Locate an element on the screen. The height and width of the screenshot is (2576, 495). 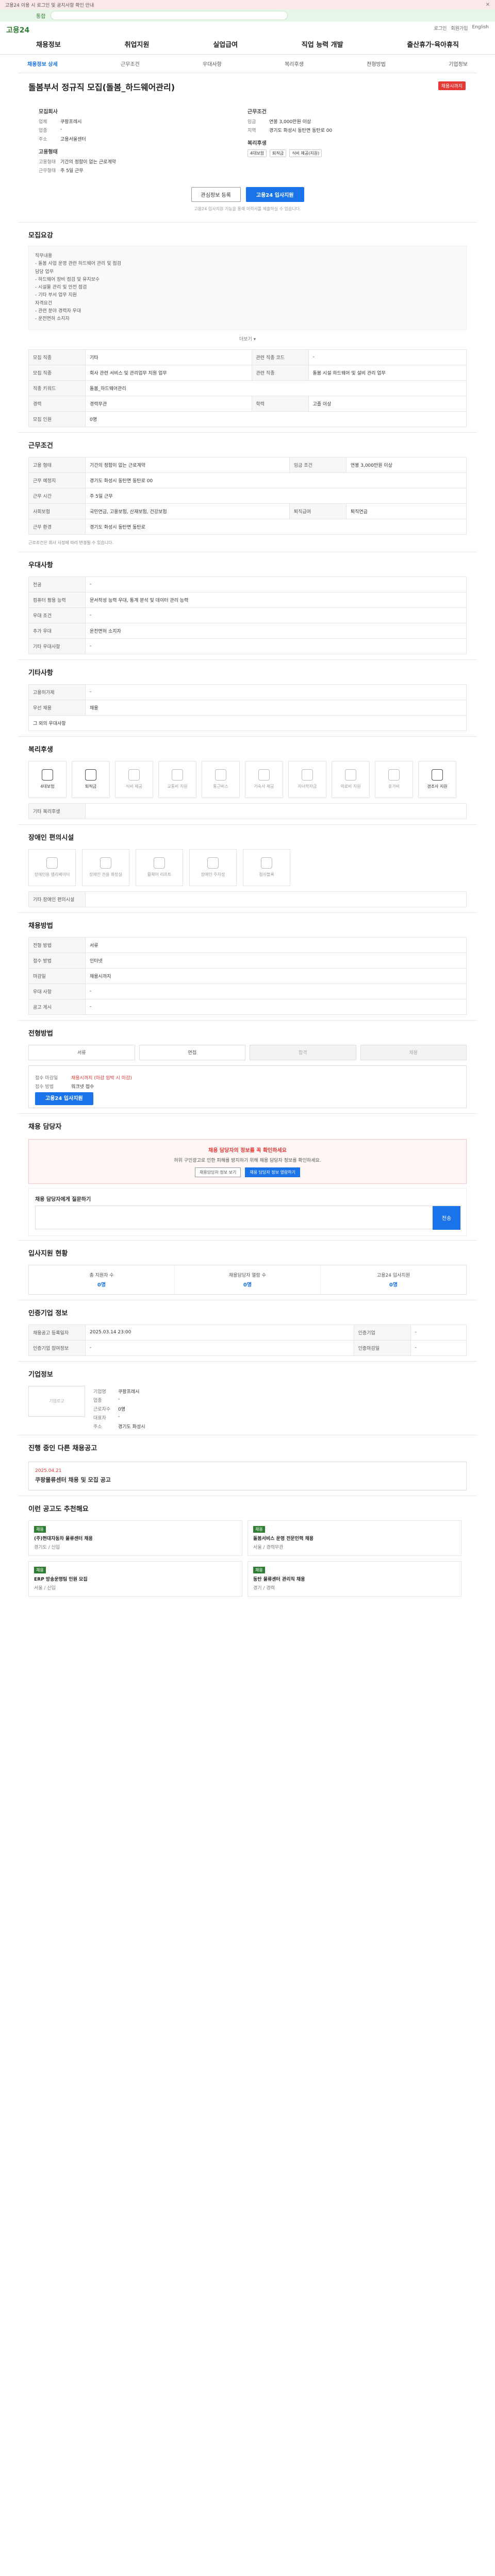
section-benefit-title: 복리후생 is located at coordinates (247, 747).